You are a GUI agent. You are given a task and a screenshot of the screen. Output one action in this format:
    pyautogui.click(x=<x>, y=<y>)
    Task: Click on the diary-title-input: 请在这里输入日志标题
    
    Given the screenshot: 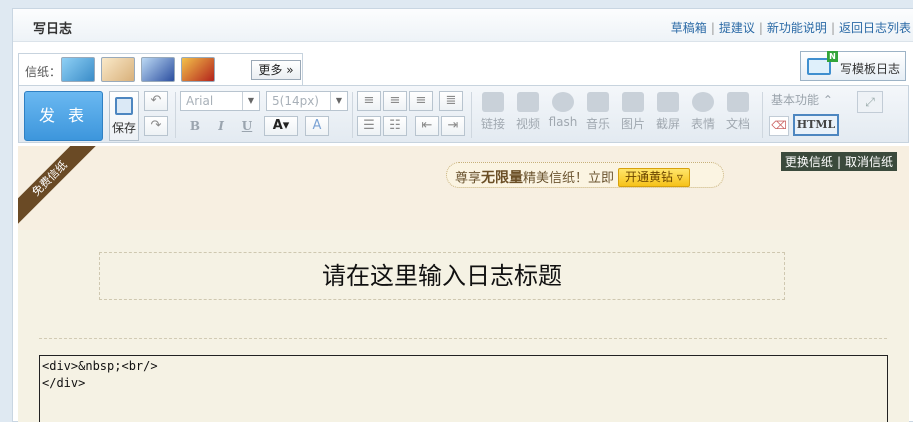 What is the action you would take?
    pyautogui.click(x=442, y=276)
    